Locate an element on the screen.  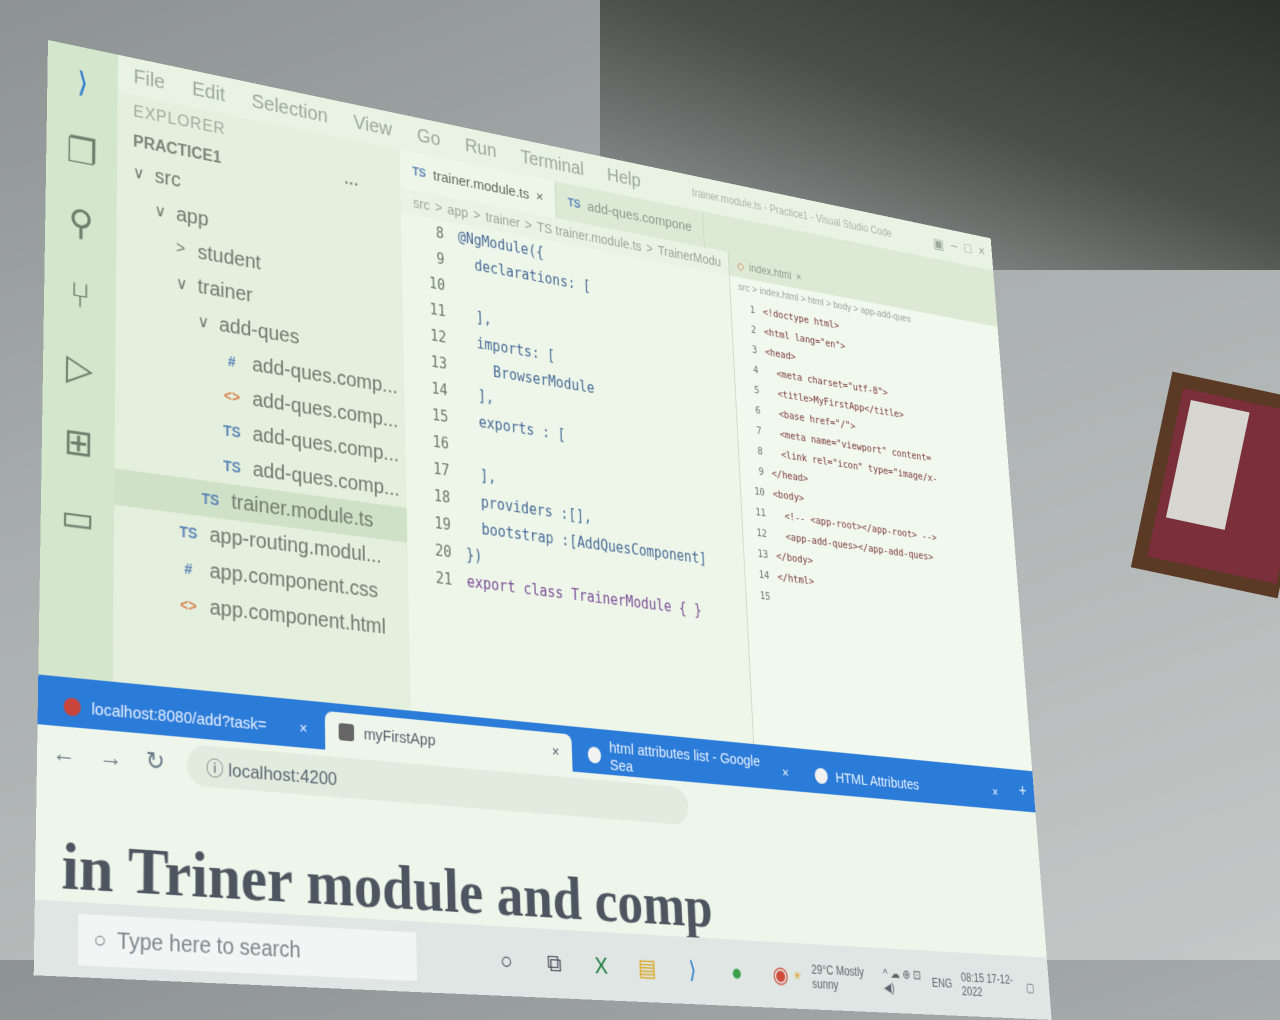
menu-item-run: Run is located at coordinates (481, 149).